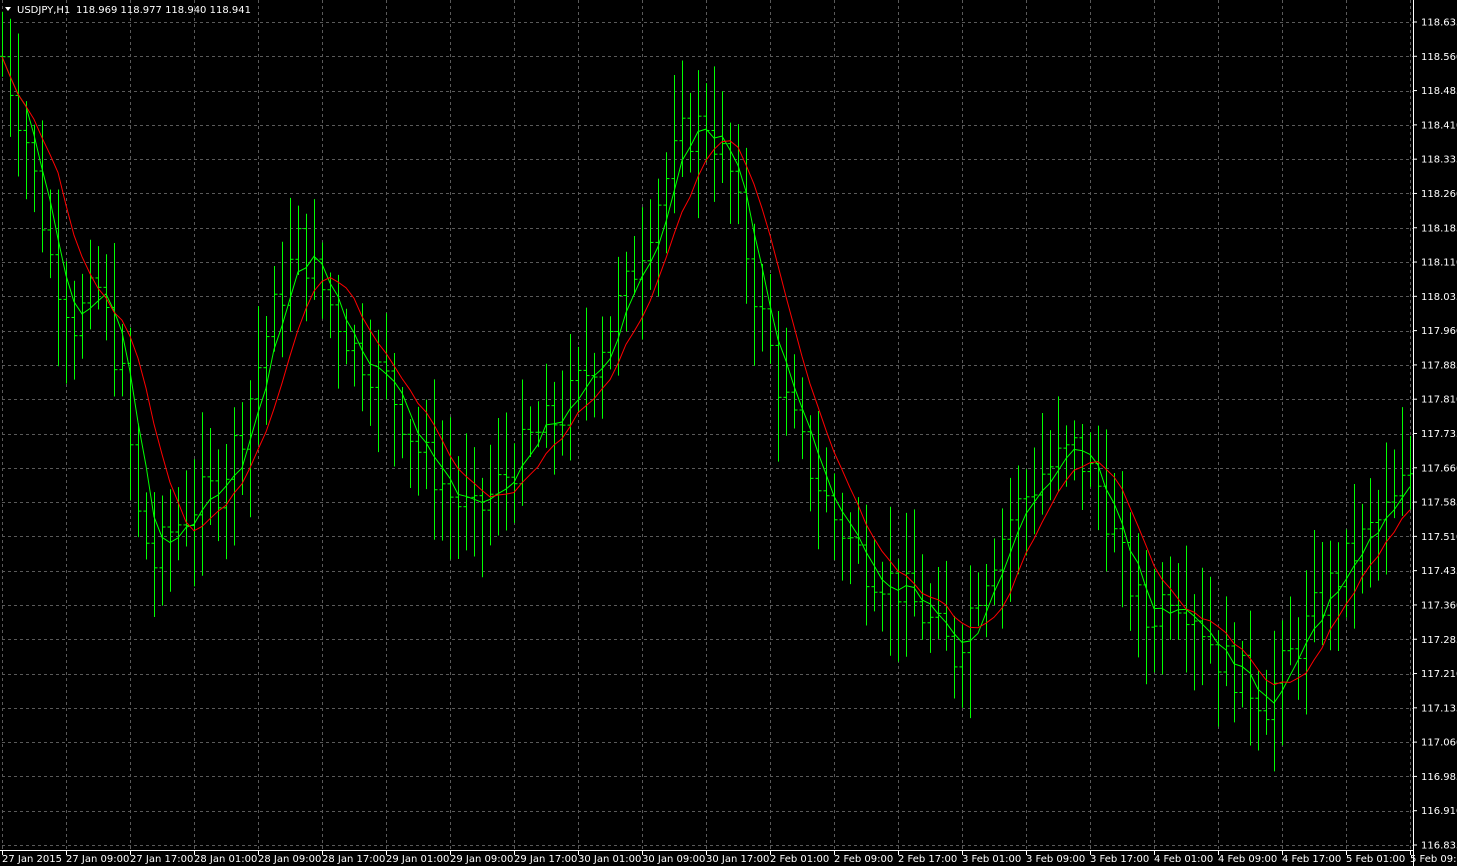 The image size is (1457, 866). Describe the element at coordinates (1439, 57) in the screenshot. I see `price-tick-label: 118.560` at that location.